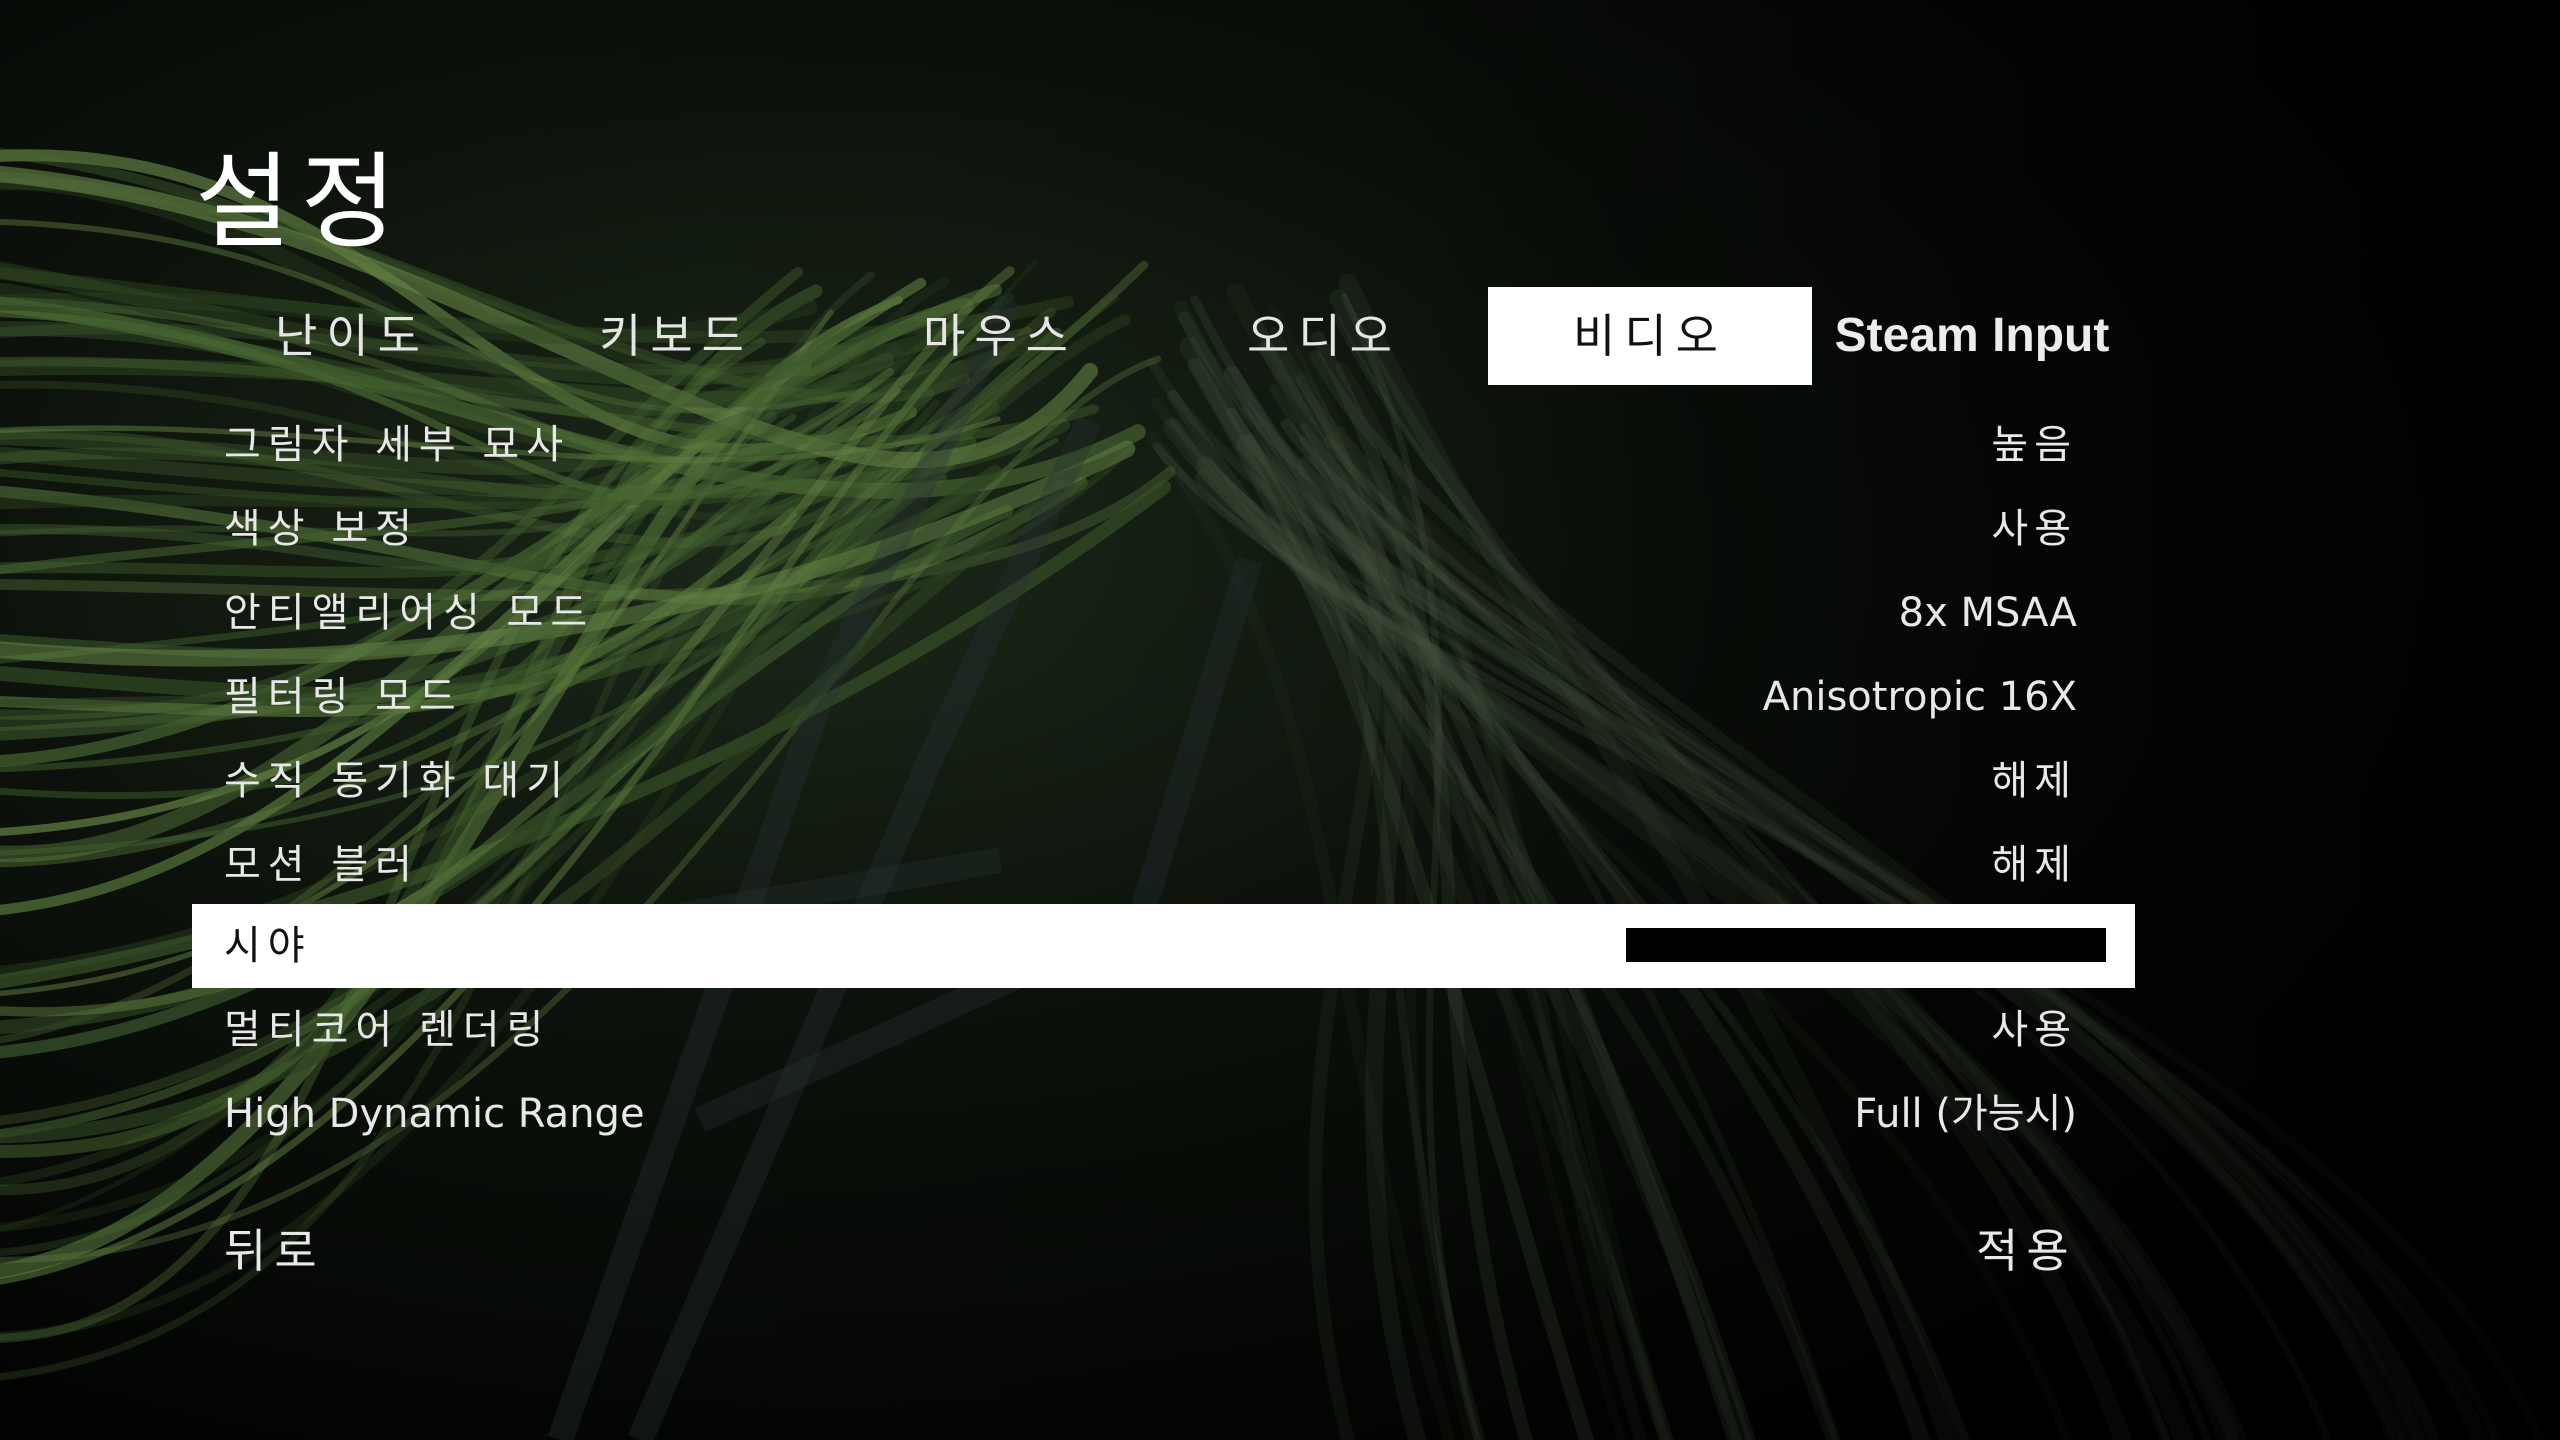  I want to click on setting-label: 멀티코어 렌더링, so click(387, 1030).